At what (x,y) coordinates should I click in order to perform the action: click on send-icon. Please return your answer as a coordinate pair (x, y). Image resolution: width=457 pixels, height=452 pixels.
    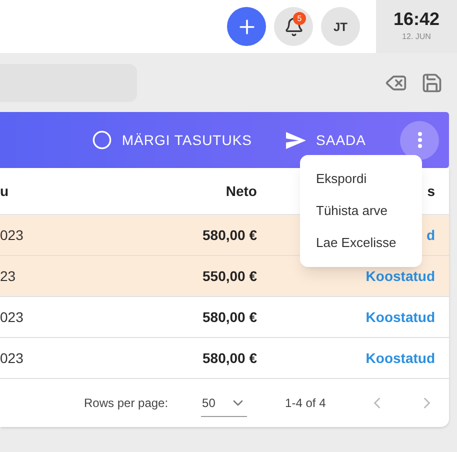
    Looking at the image, I should click on (296, 140).